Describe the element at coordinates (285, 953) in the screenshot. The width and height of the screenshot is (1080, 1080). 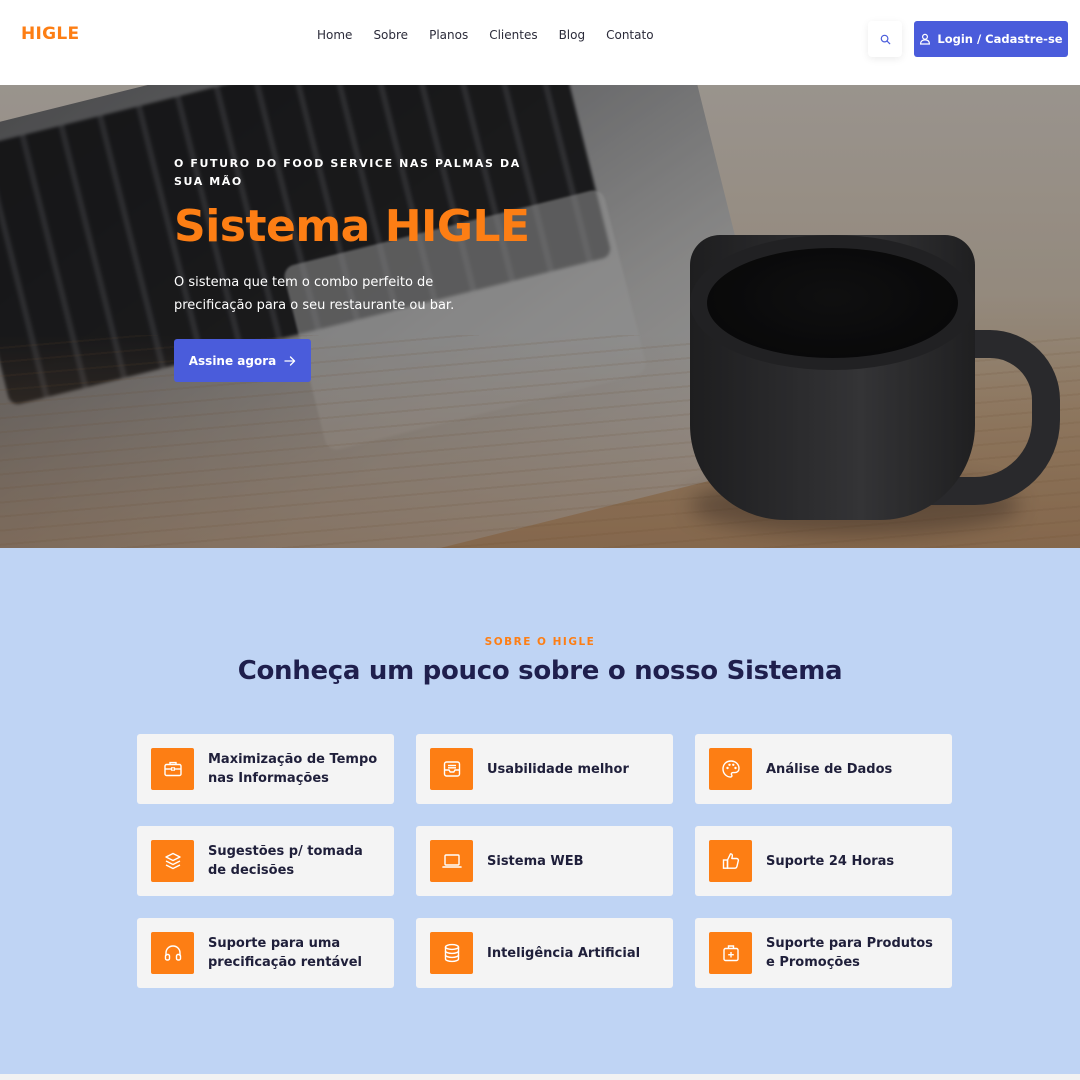
I see `feature-label: Suporte para uma precificação rentável` at that location.